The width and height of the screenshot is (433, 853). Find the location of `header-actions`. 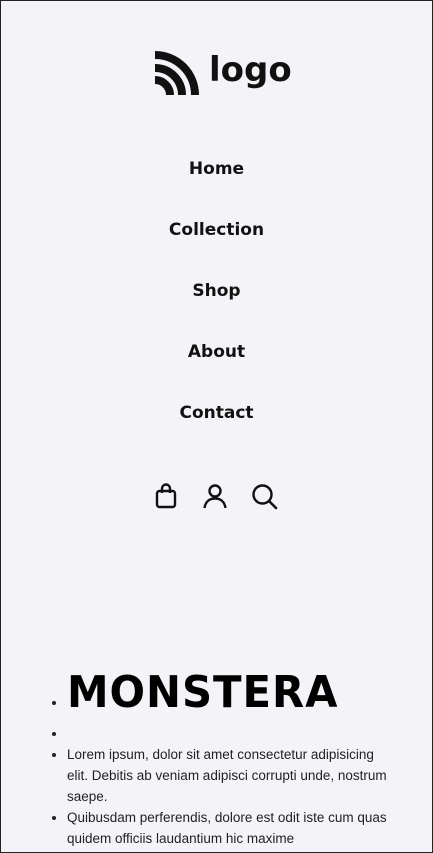

header-actions is located at coordinates (215, 496).